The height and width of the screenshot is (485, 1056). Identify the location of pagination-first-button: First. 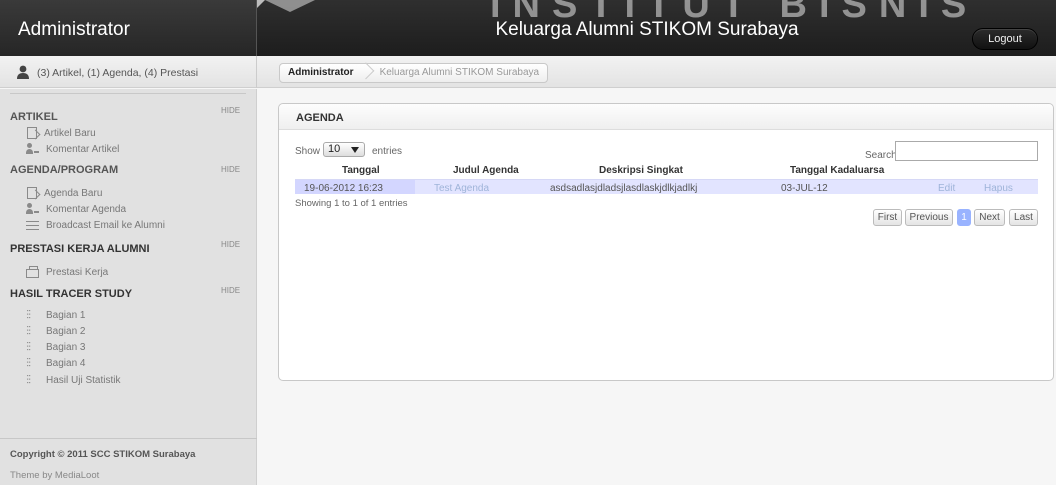
(887, 217).